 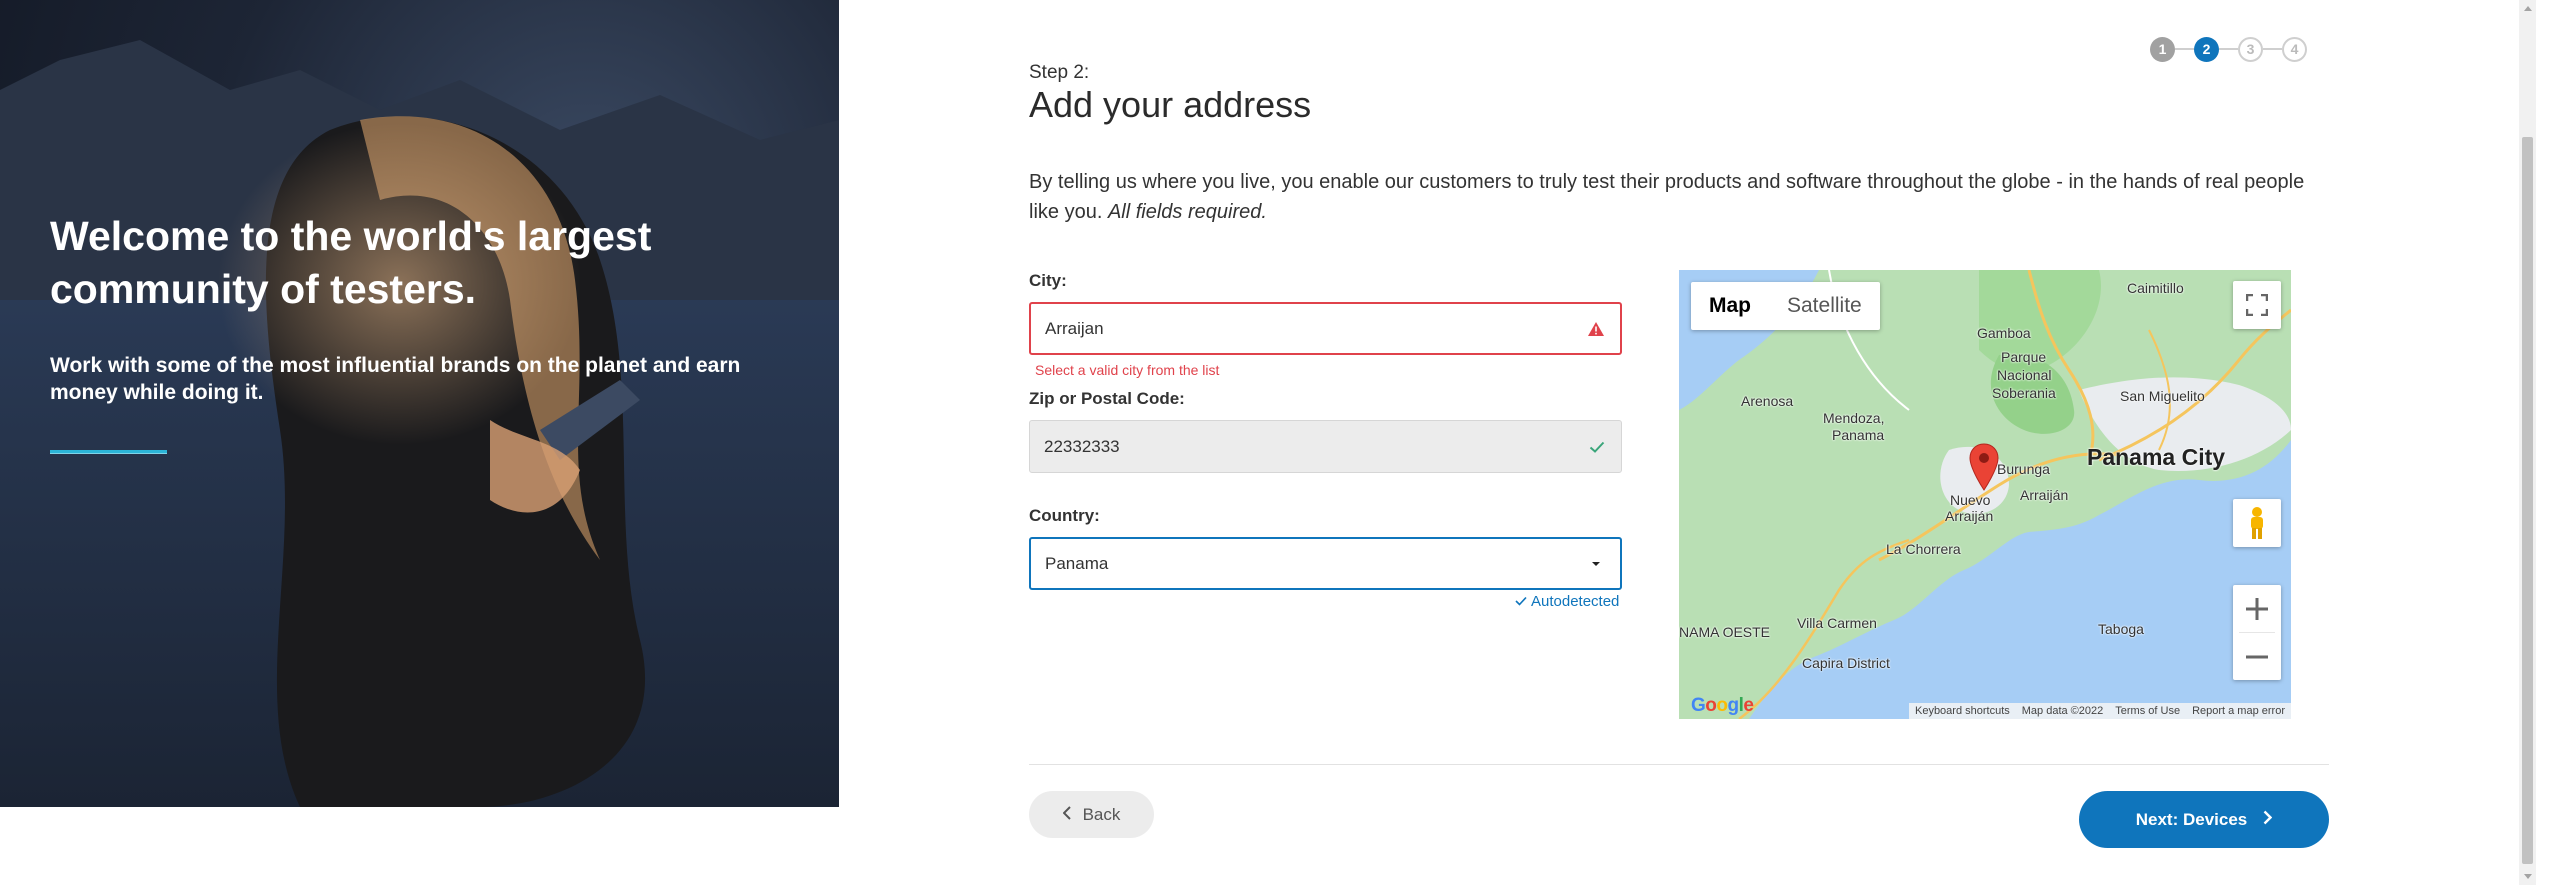 What do you see at coordinates (2206, 49) in the screenshot?
I see `step-2-indicator: 2` at bounding box center [2206, 49].